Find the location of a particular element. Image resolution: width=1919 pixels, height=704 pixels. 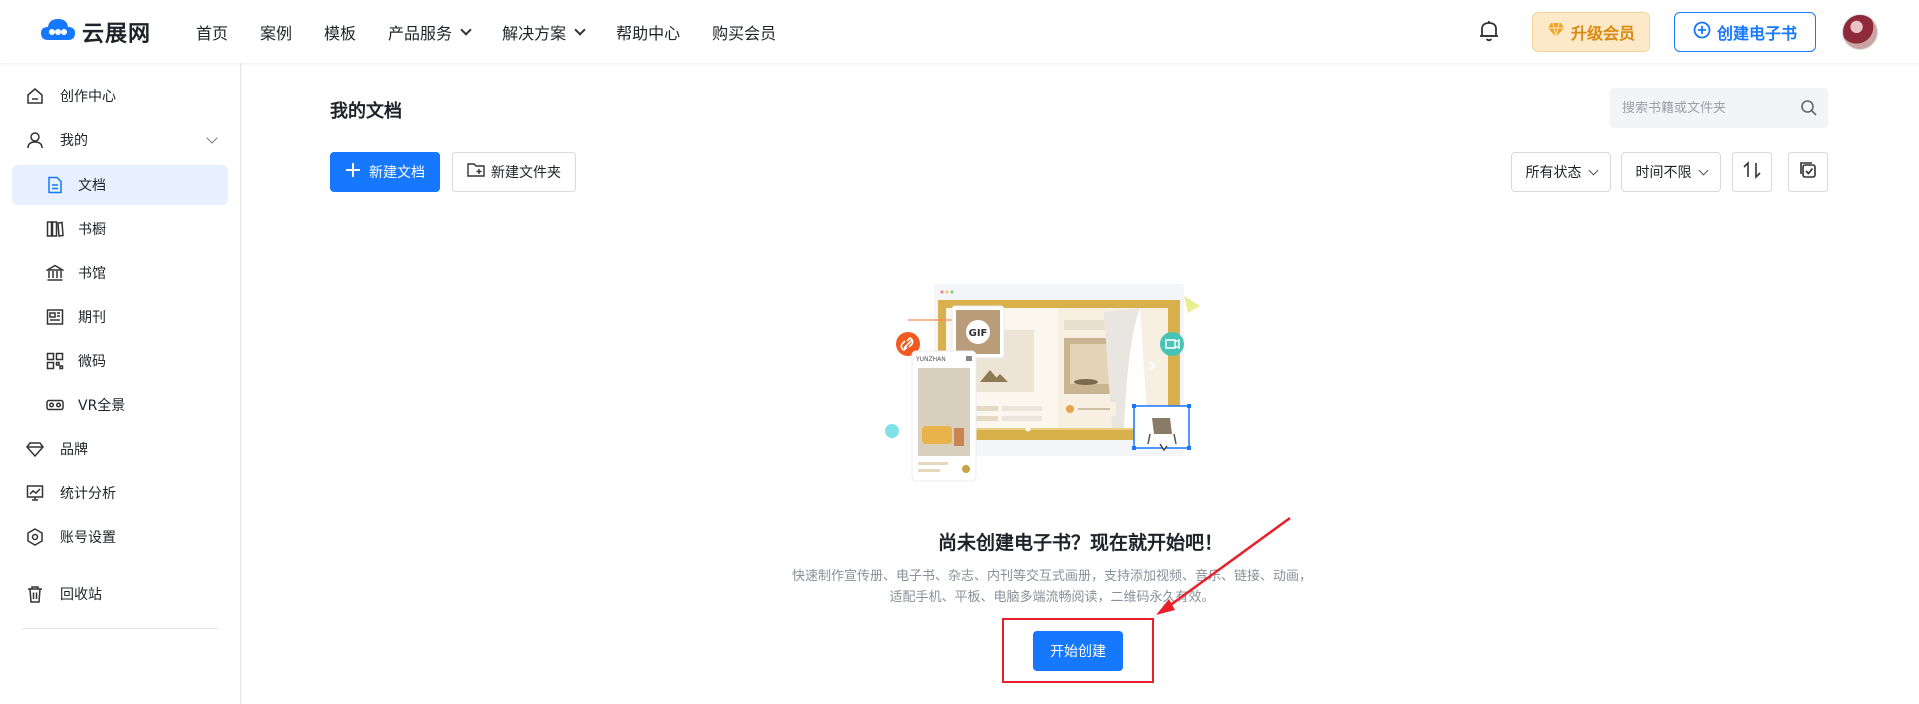

page-title: 我的文档 is located at coordinates (366, 111).